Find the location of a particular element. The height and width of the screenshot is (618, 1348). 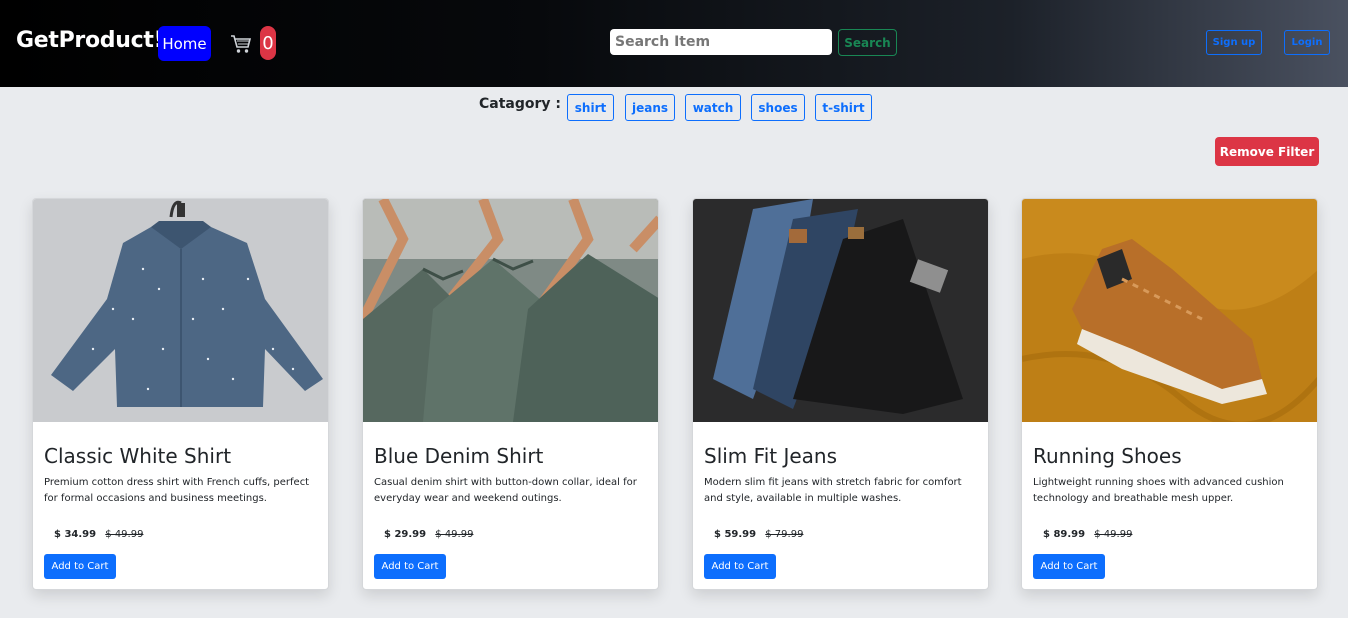

product-price: $ 59.99 is located at coordinates (735, 534).